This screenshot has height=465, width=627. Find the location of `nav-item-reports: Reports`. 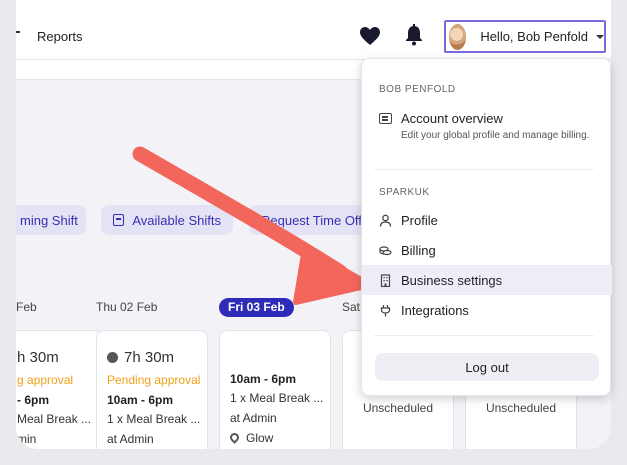

nav-item-reports: Reports is located at coordinates (60, 36).